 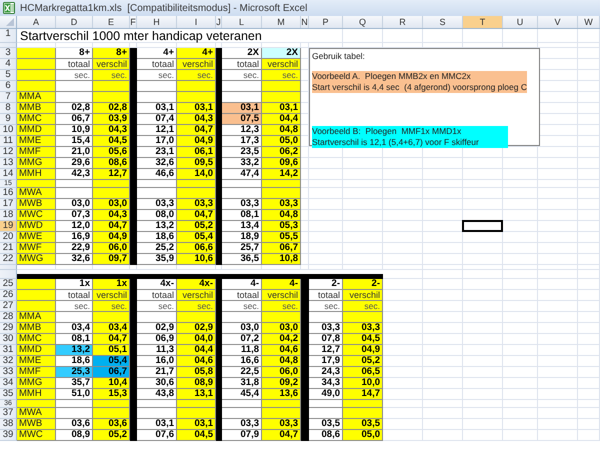 I want to click on row-header: 25, so click(x=8, y=284).